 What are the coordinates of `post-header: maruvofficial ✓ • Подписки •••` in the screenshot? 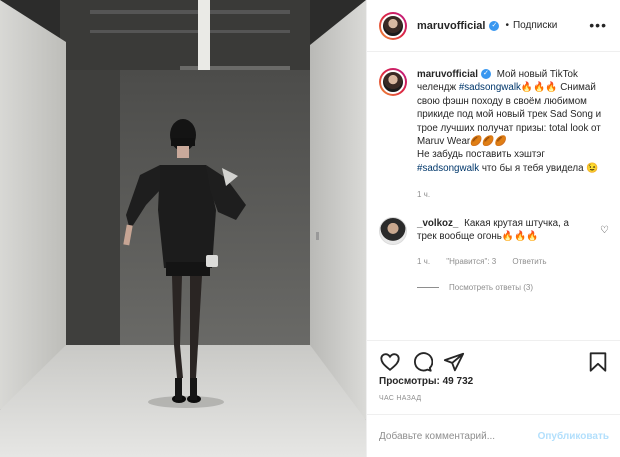 It's located at (493, 26).